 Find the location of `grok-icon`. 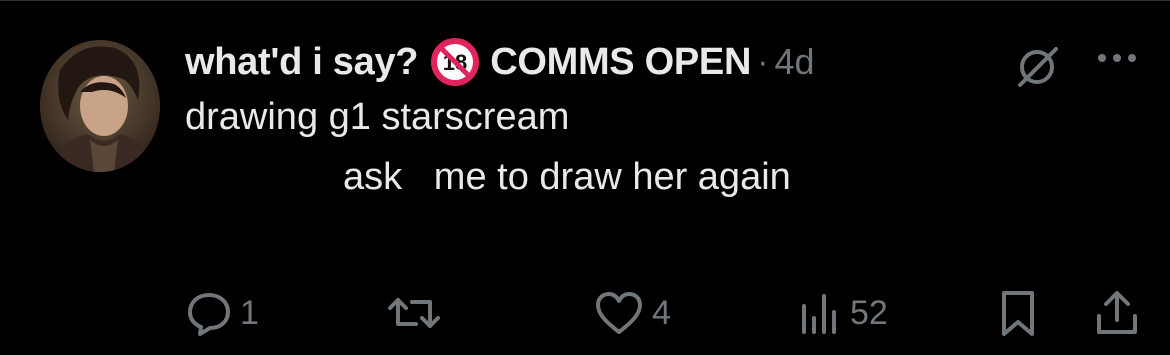

grok-icon is located at coordinates (1038, 67).